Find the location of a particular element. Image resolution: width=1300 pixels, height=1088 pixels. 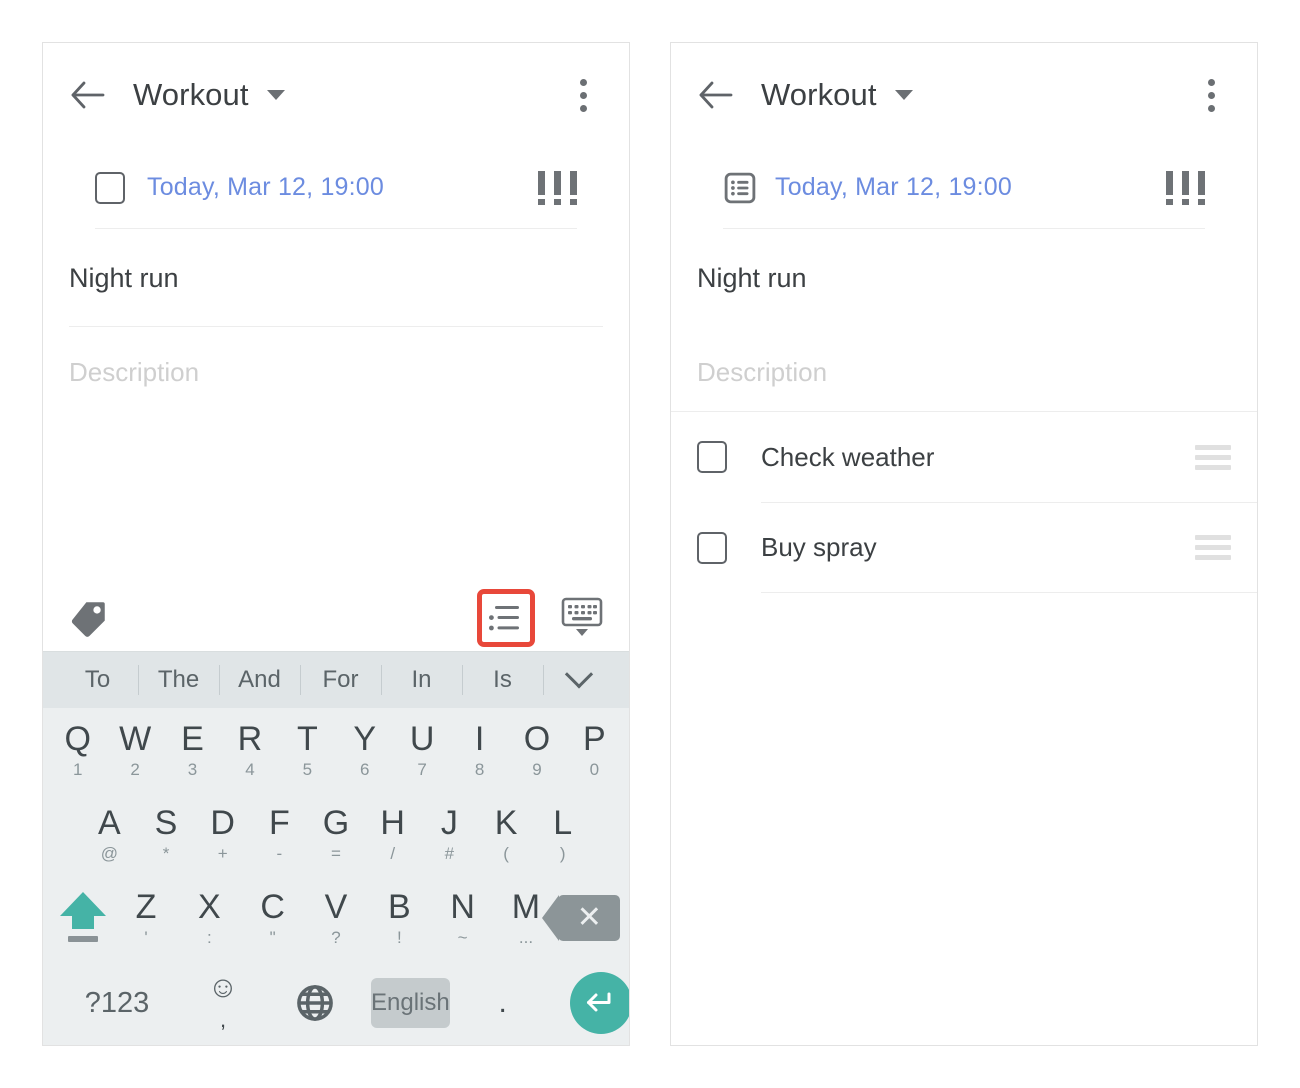

key-k: K( is located at coordinates (506, 834).